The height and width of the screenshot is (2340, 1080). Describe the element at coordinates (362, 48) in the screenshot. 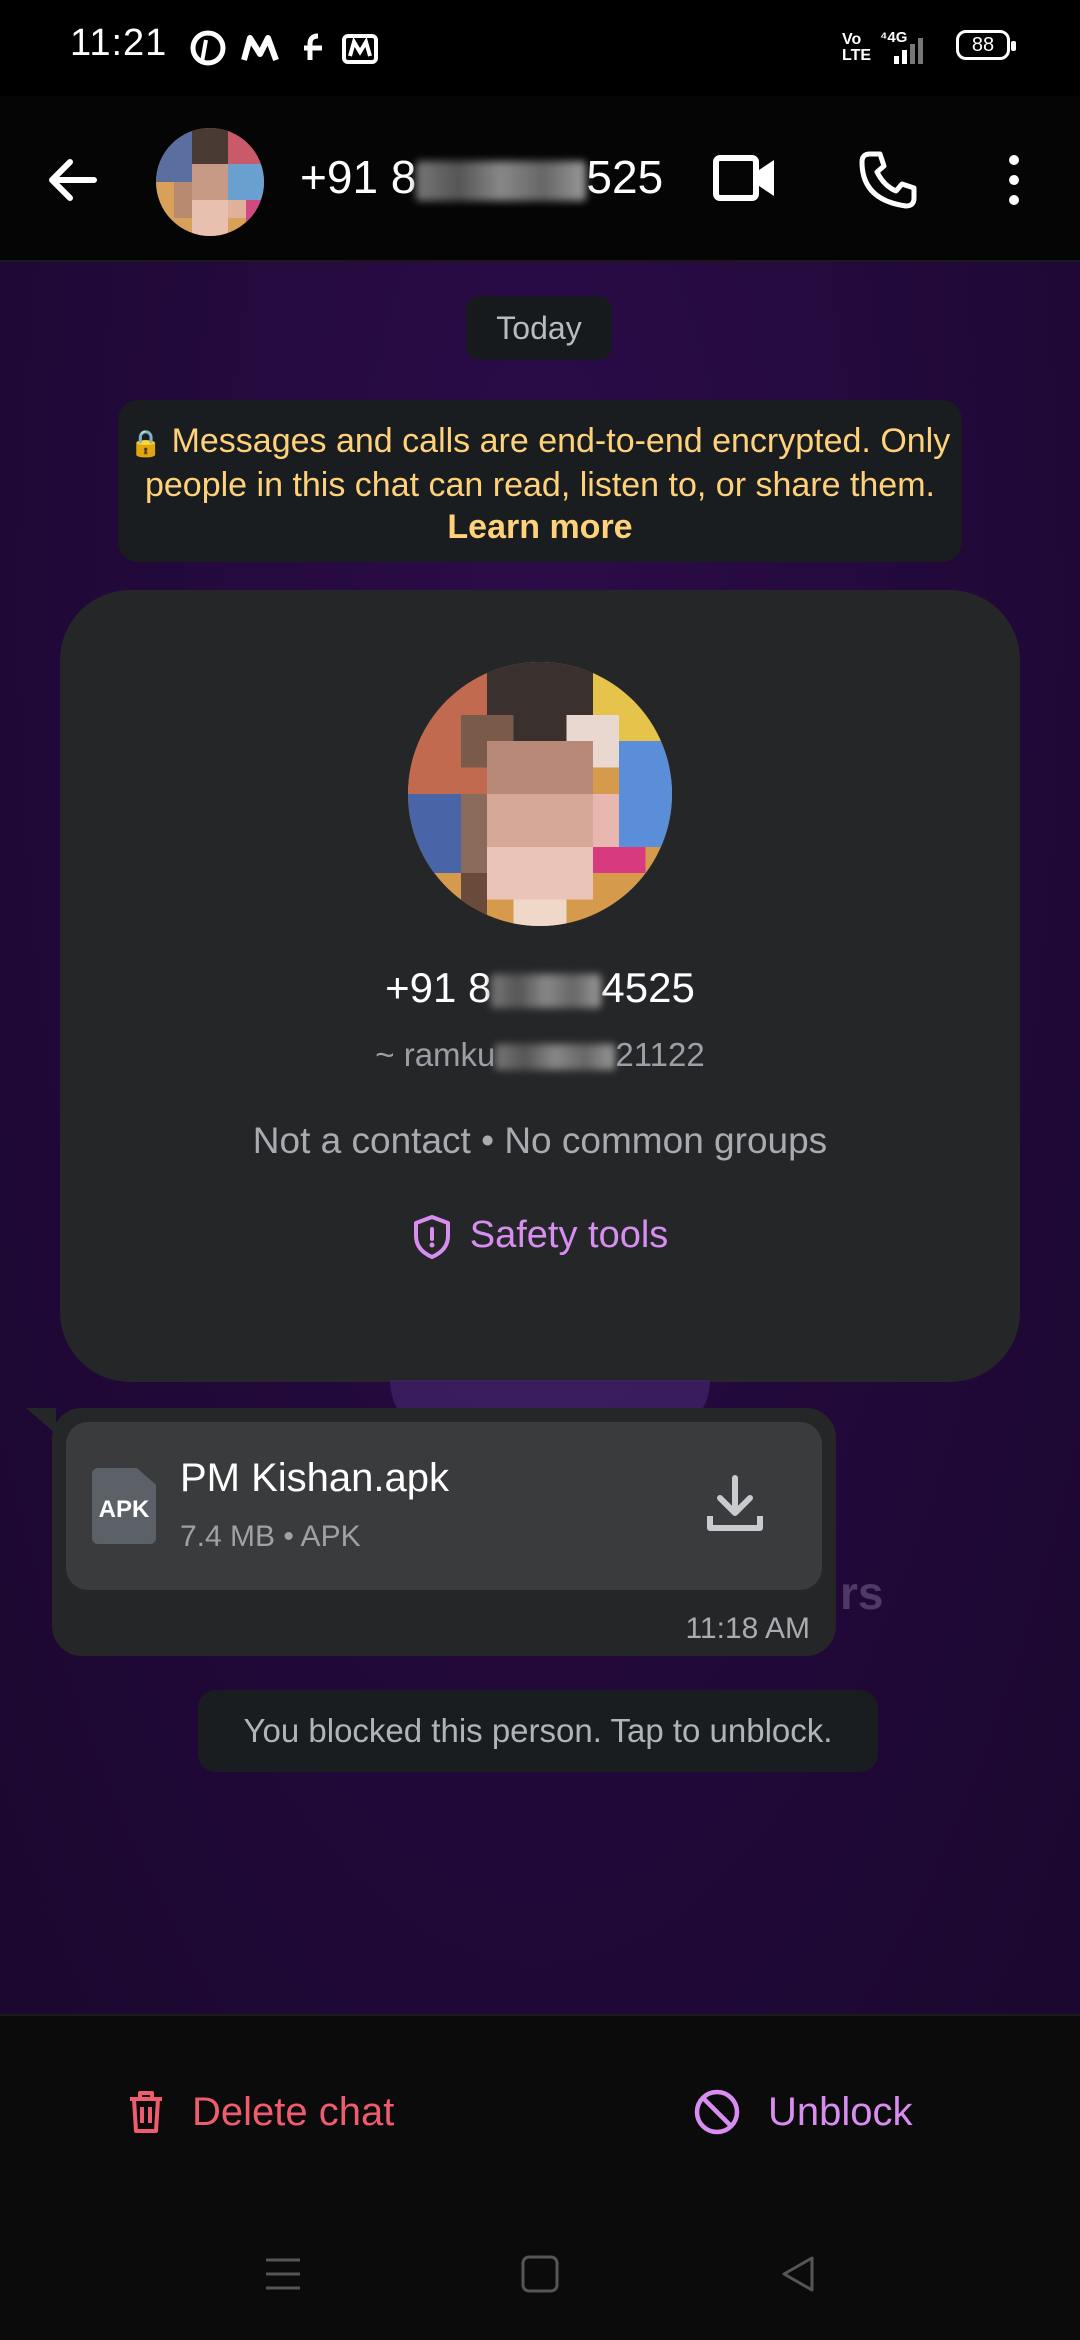

I see `app-mp-icon` at that location.